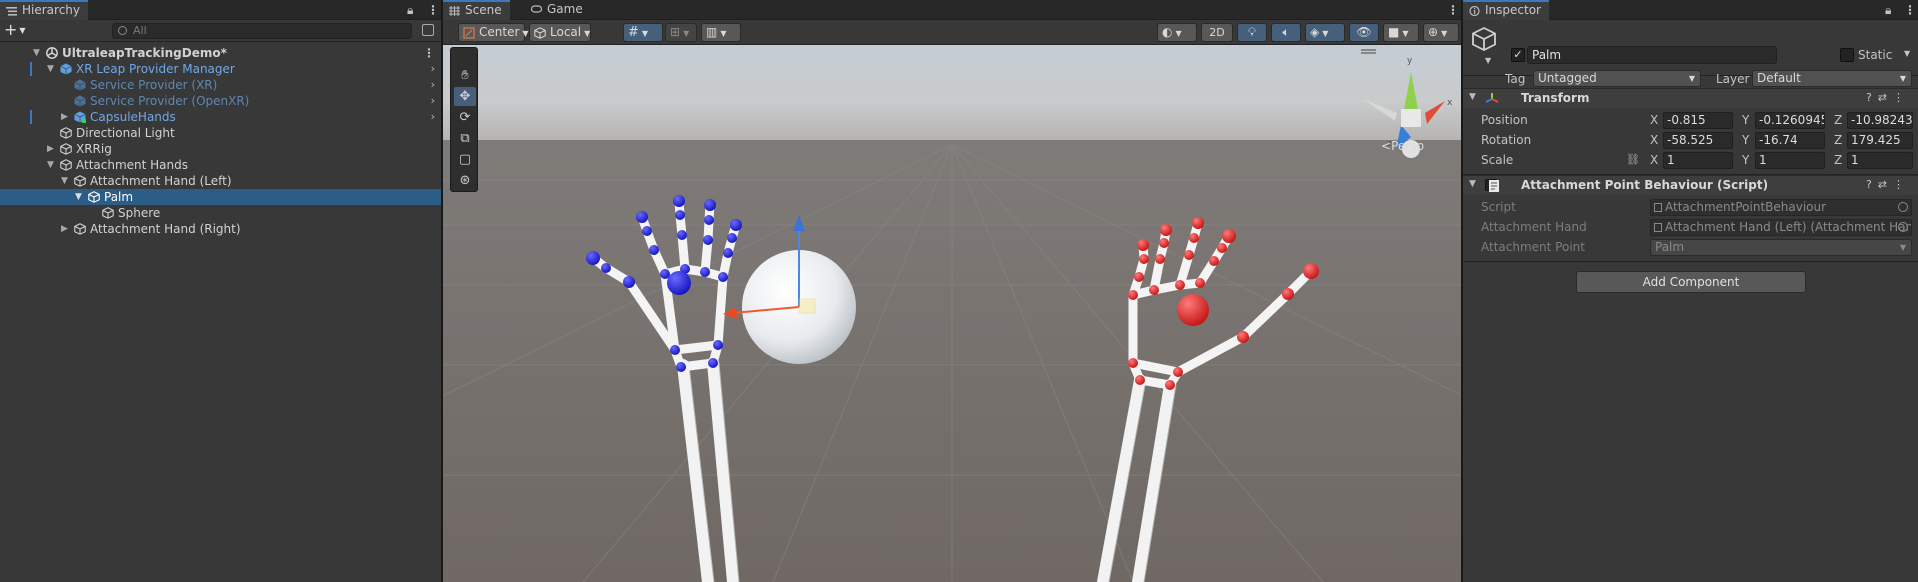 The width and height of the screenshot is (1918, 582). Describe the element at coordinates (465, 75) in the screenshot. I see `view-hand-icon: ✋︎` at that location.